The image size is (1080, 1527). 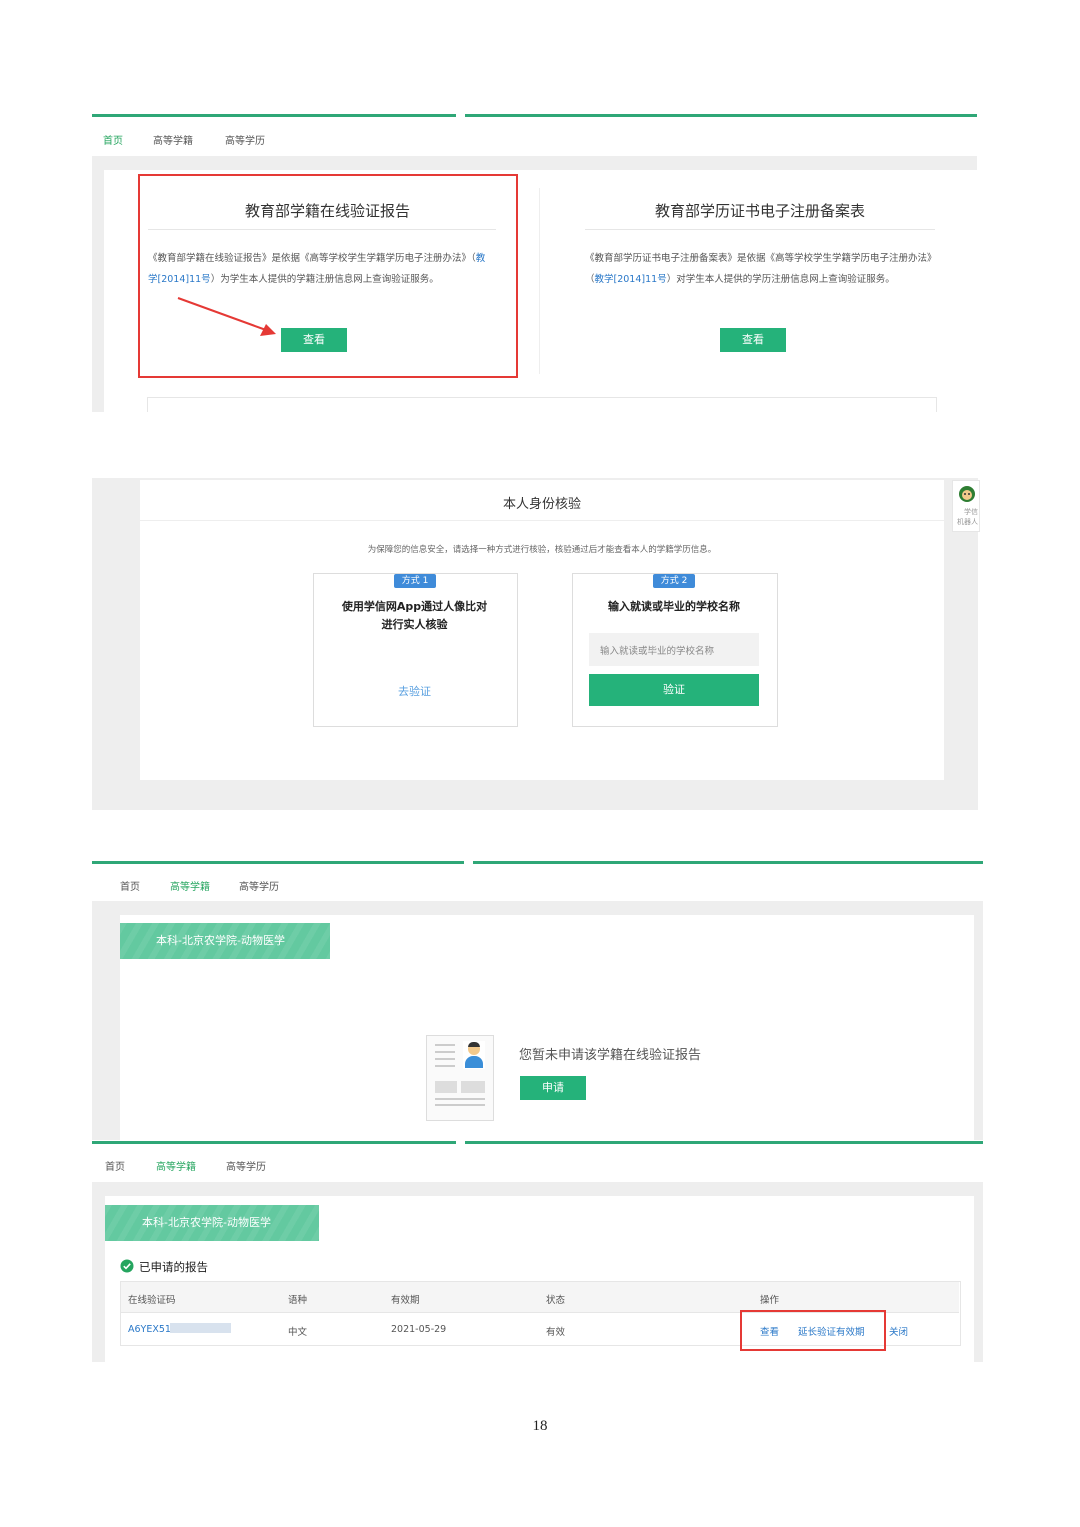 I want to click on verify-divider, so click(x=542, y=520).